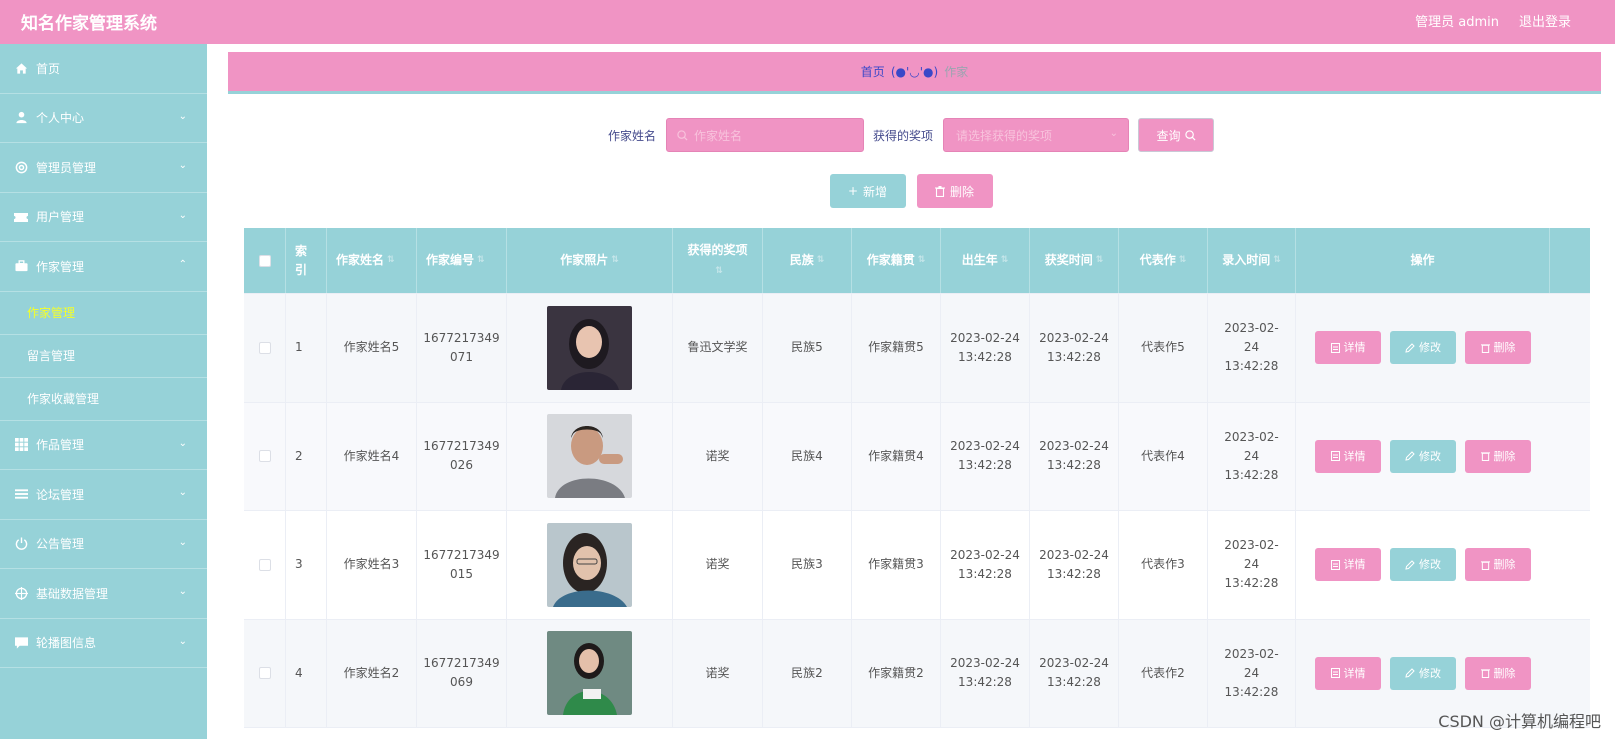  I want to click on award-select-placeholder: 请选择获得的奖项, so click(1004, 135).